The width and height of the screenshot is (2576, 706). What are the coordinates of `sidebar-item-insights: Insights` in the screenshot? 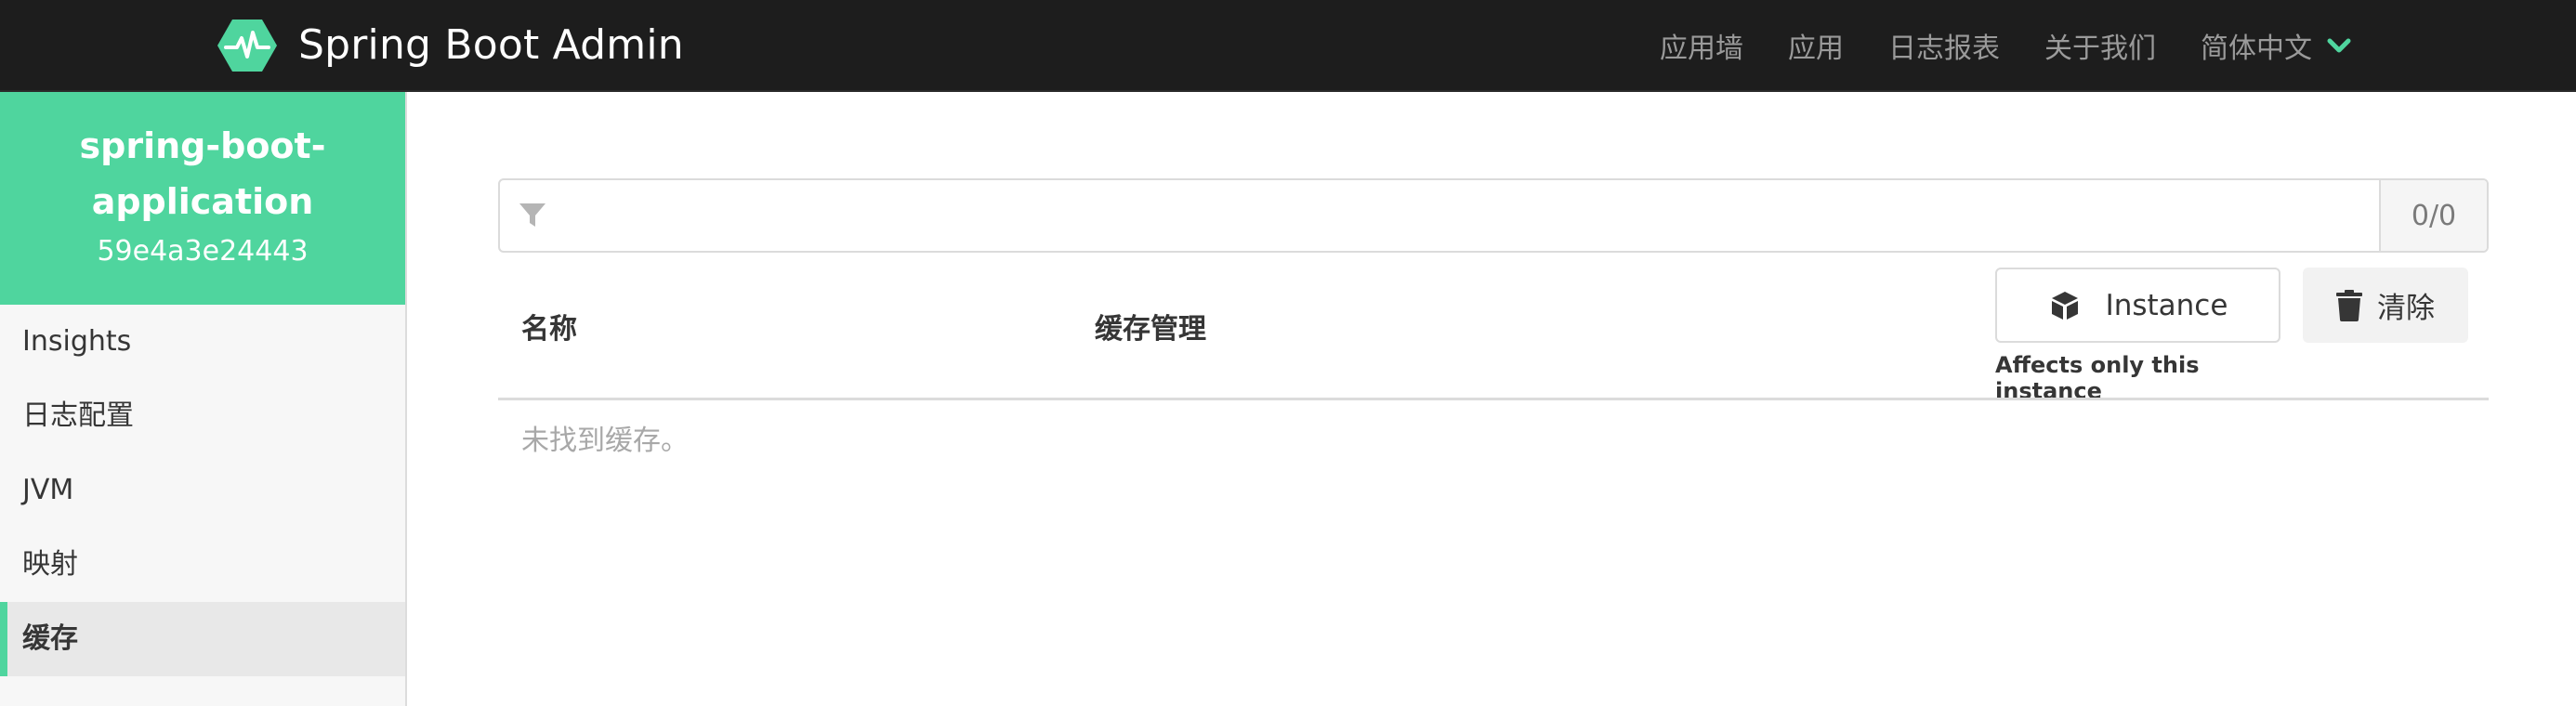 It's located at (202, 342).